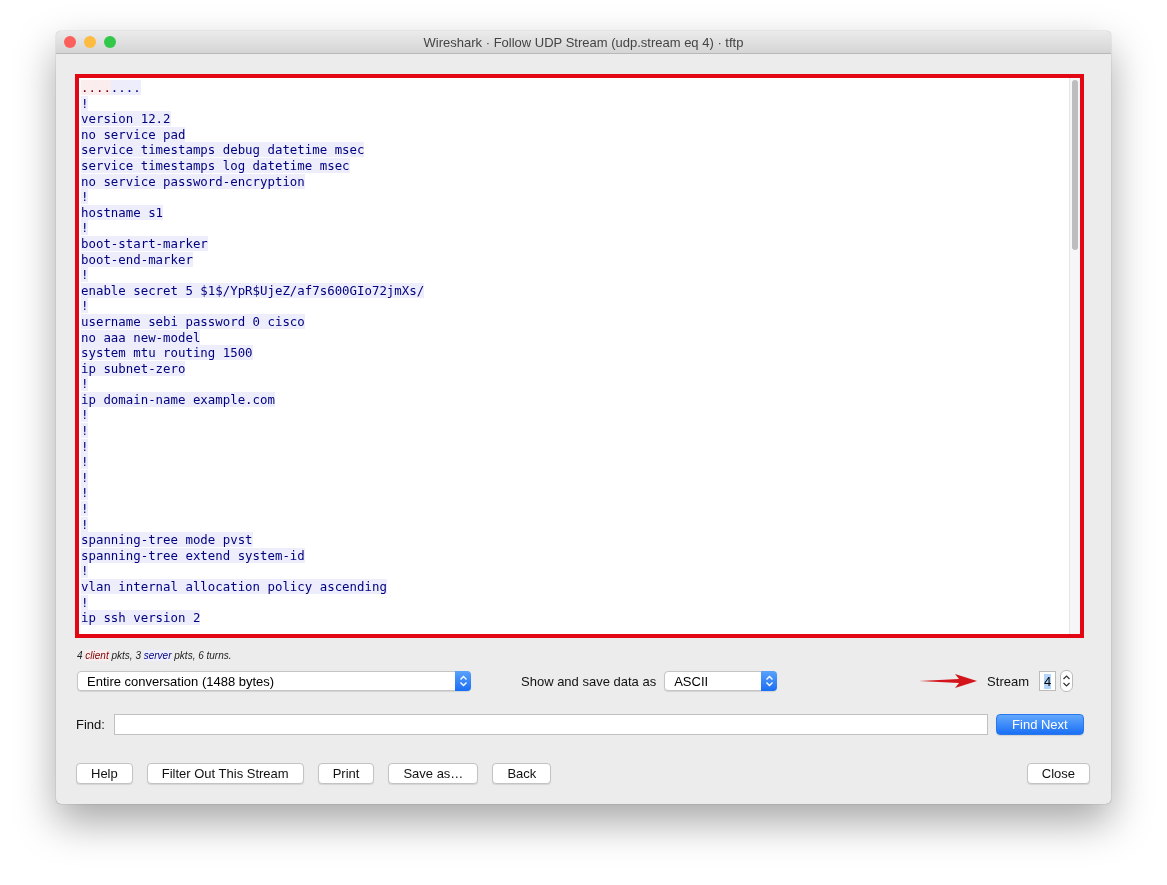 The height and width of the screenshot is (885, 1167). Describe the element at coordinates (90, 42) in the screenshot. I see `minimize-window-button` at that location.